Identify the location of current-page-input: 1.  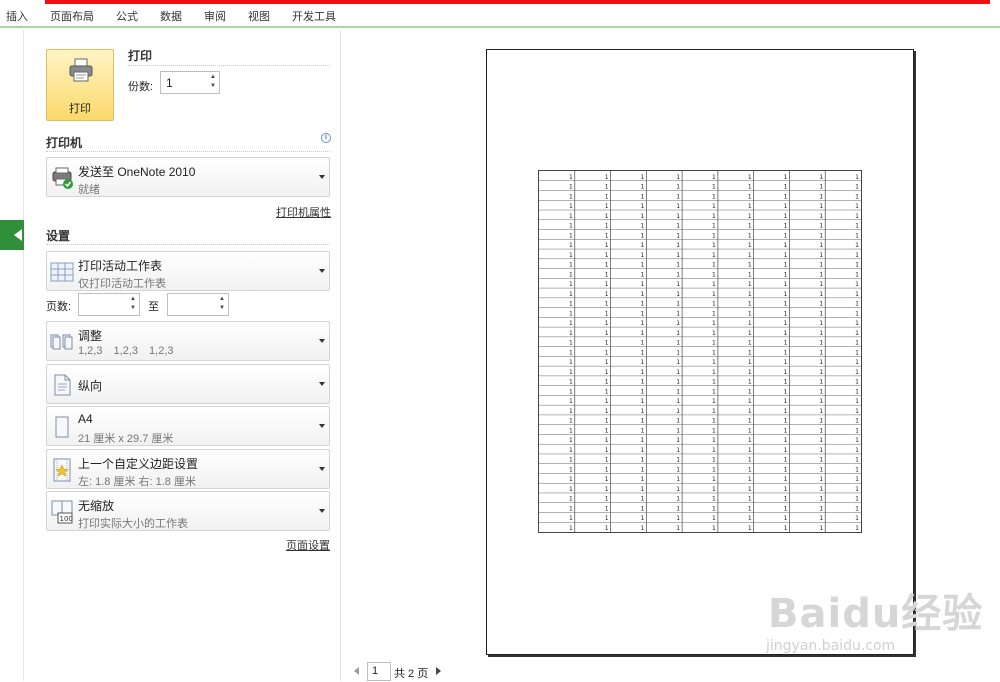
(379, 671).